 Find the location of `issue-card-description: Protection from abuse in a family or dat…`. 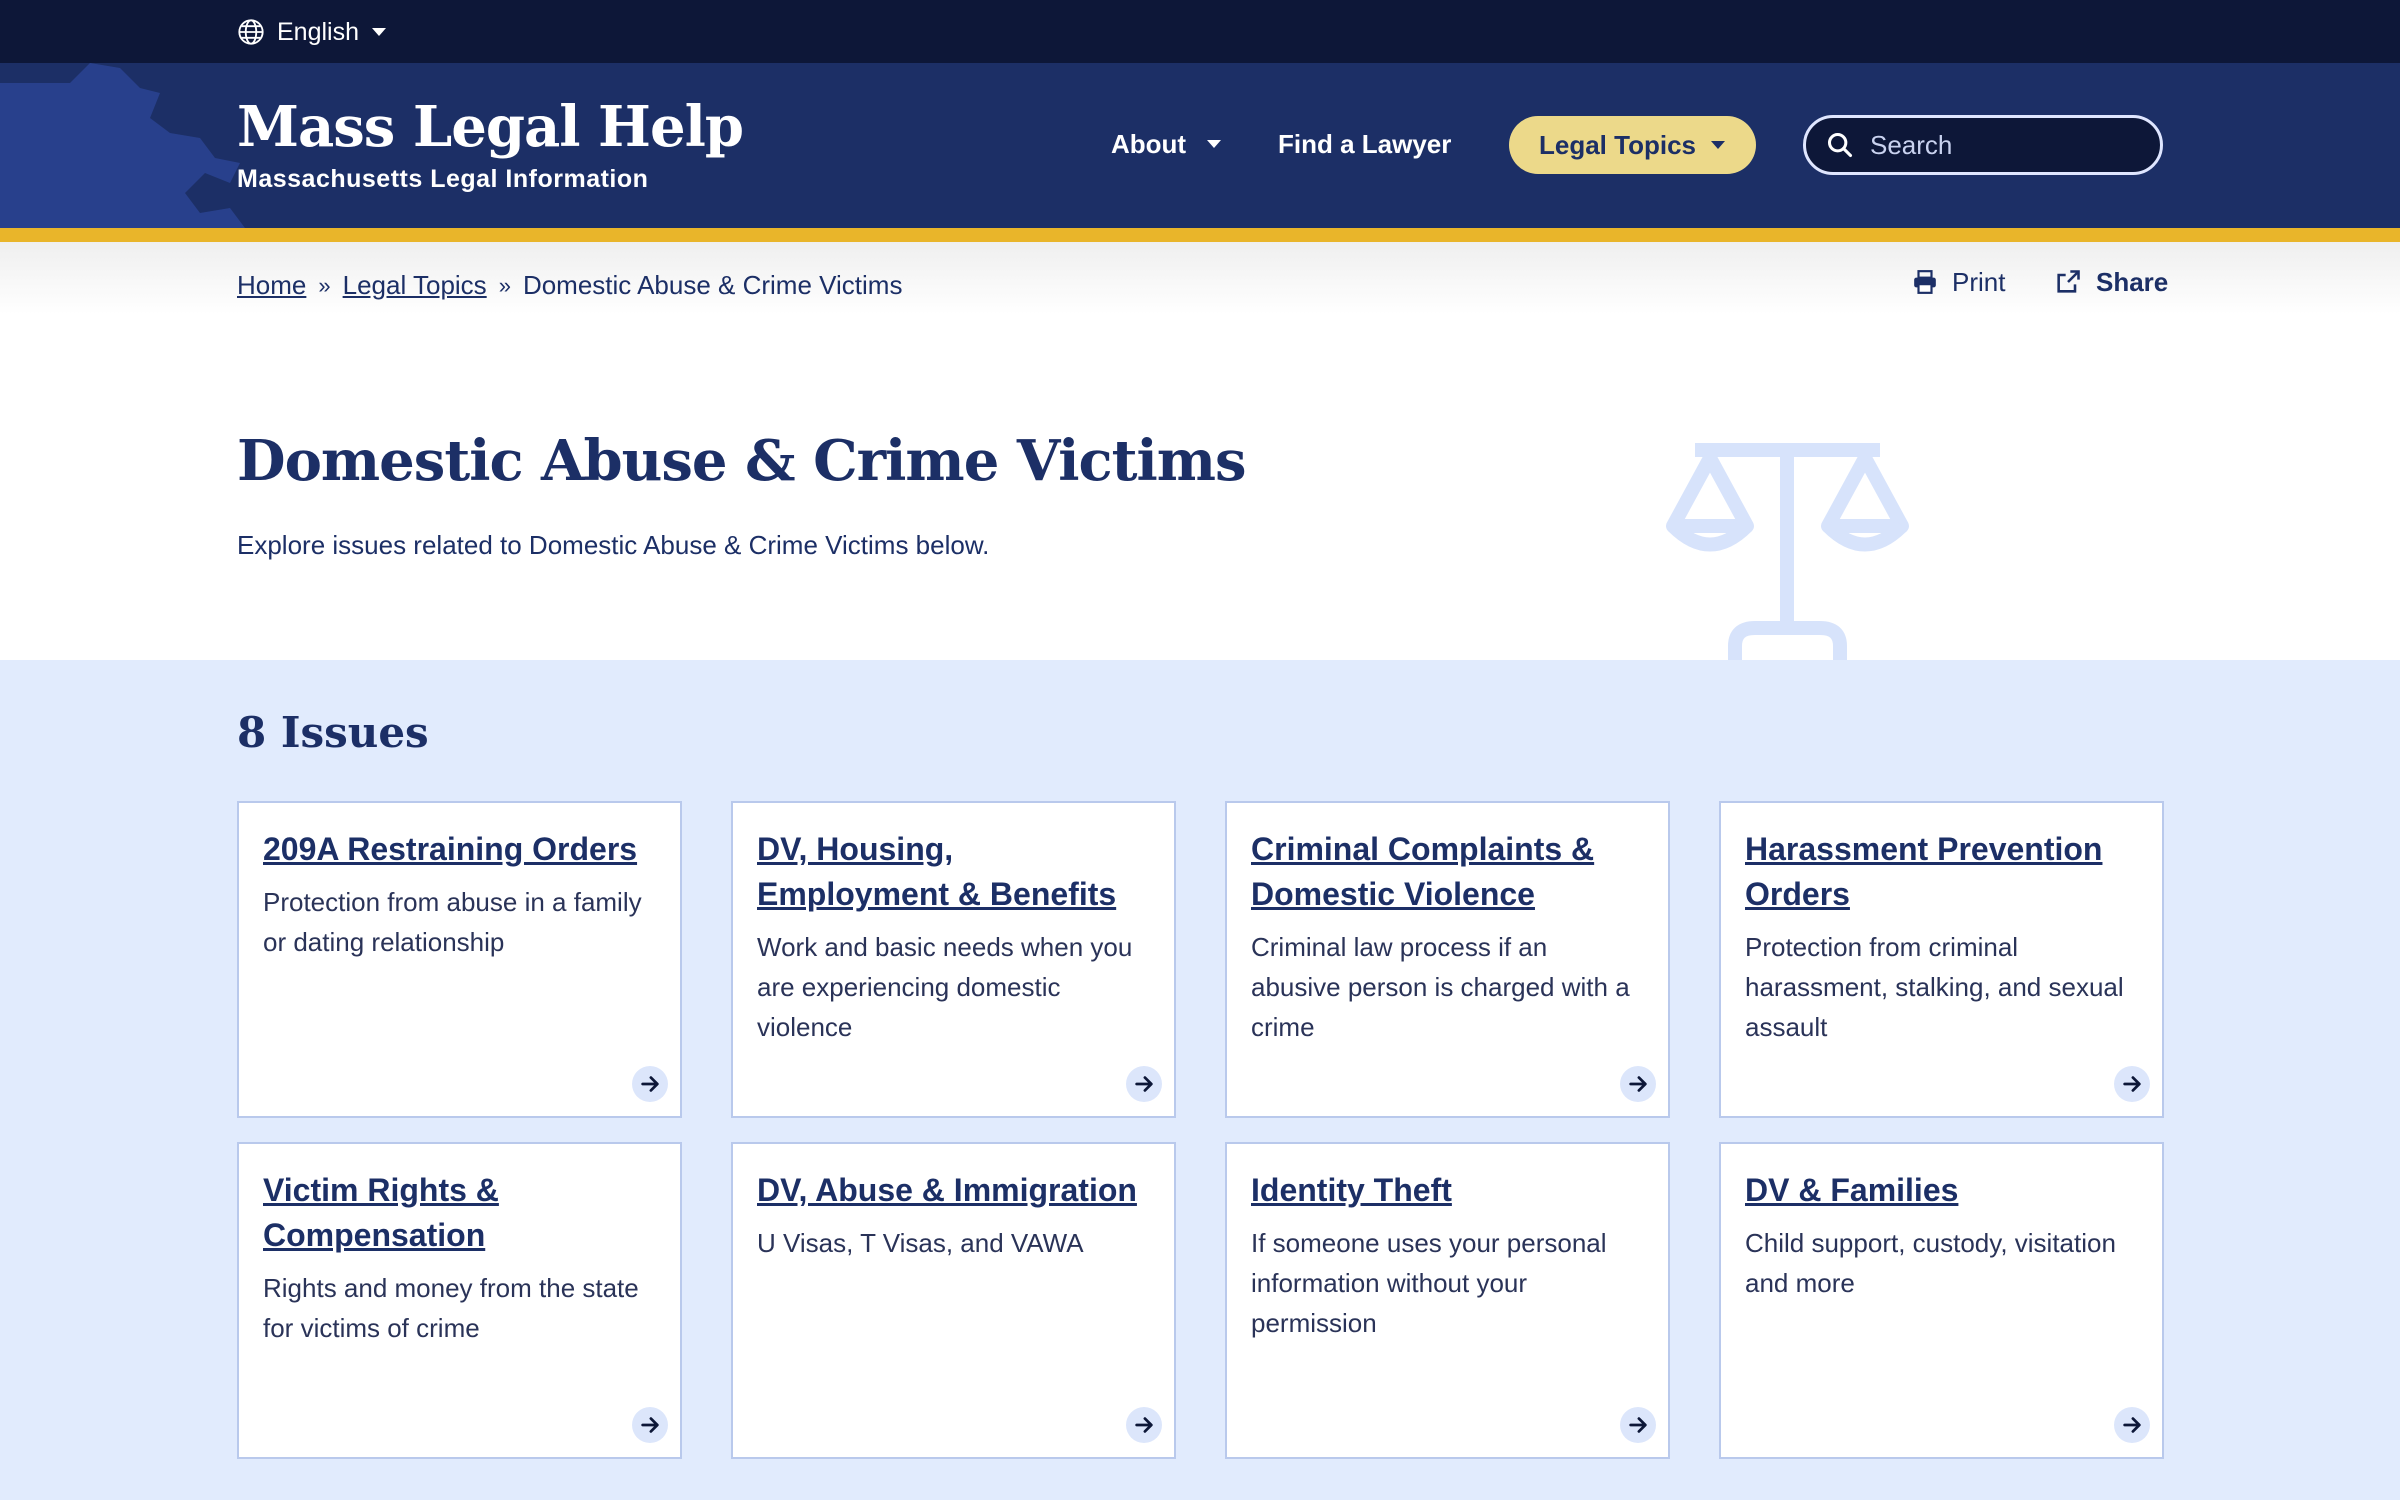

issue-card-description: Protection from abuse in a family or dat… is located at coordinates (452, 922).